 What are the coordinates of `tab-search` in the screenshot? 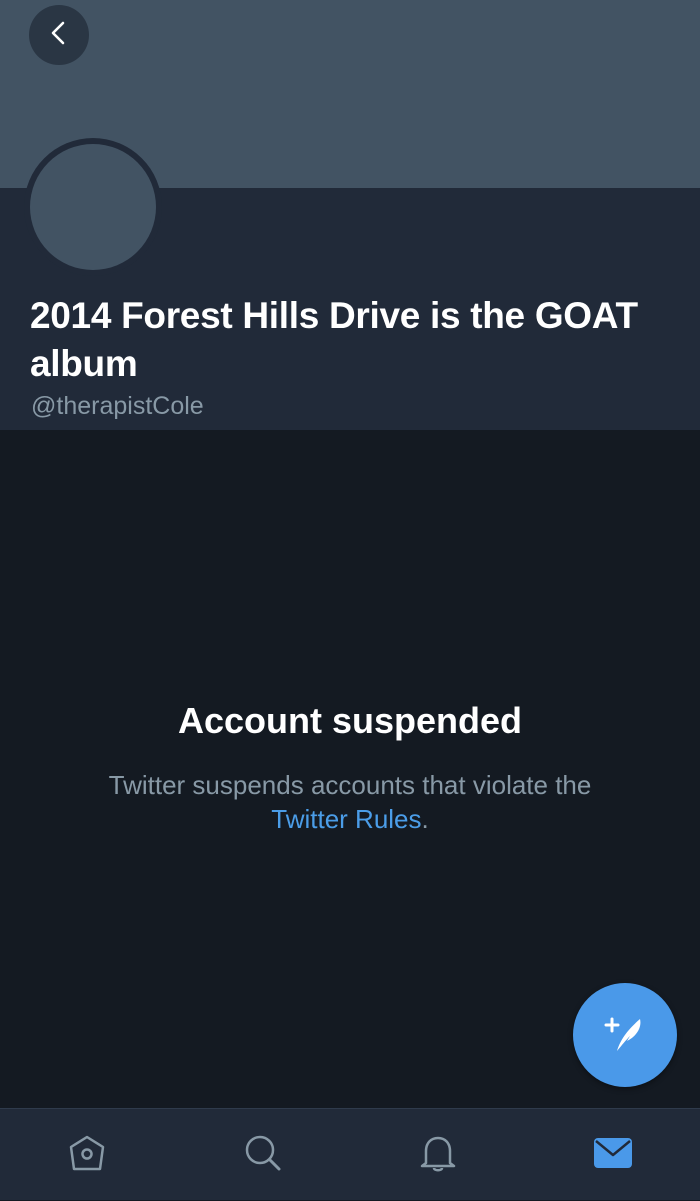 It's located at (263, 1155).